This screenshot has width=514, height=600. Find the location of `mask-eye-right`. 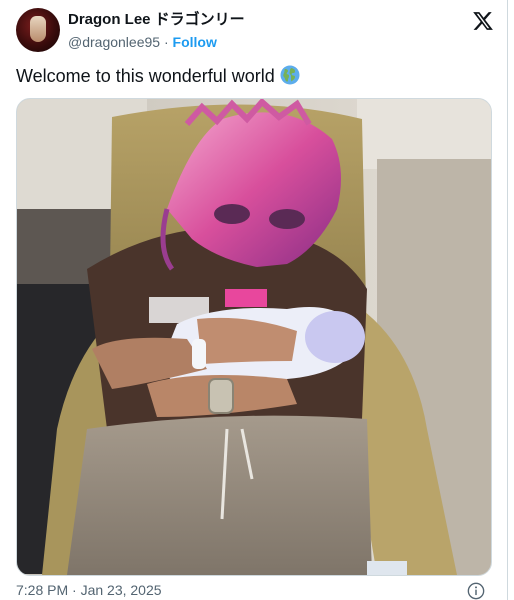

mask-eye-right is located at coordinates (287, 219).